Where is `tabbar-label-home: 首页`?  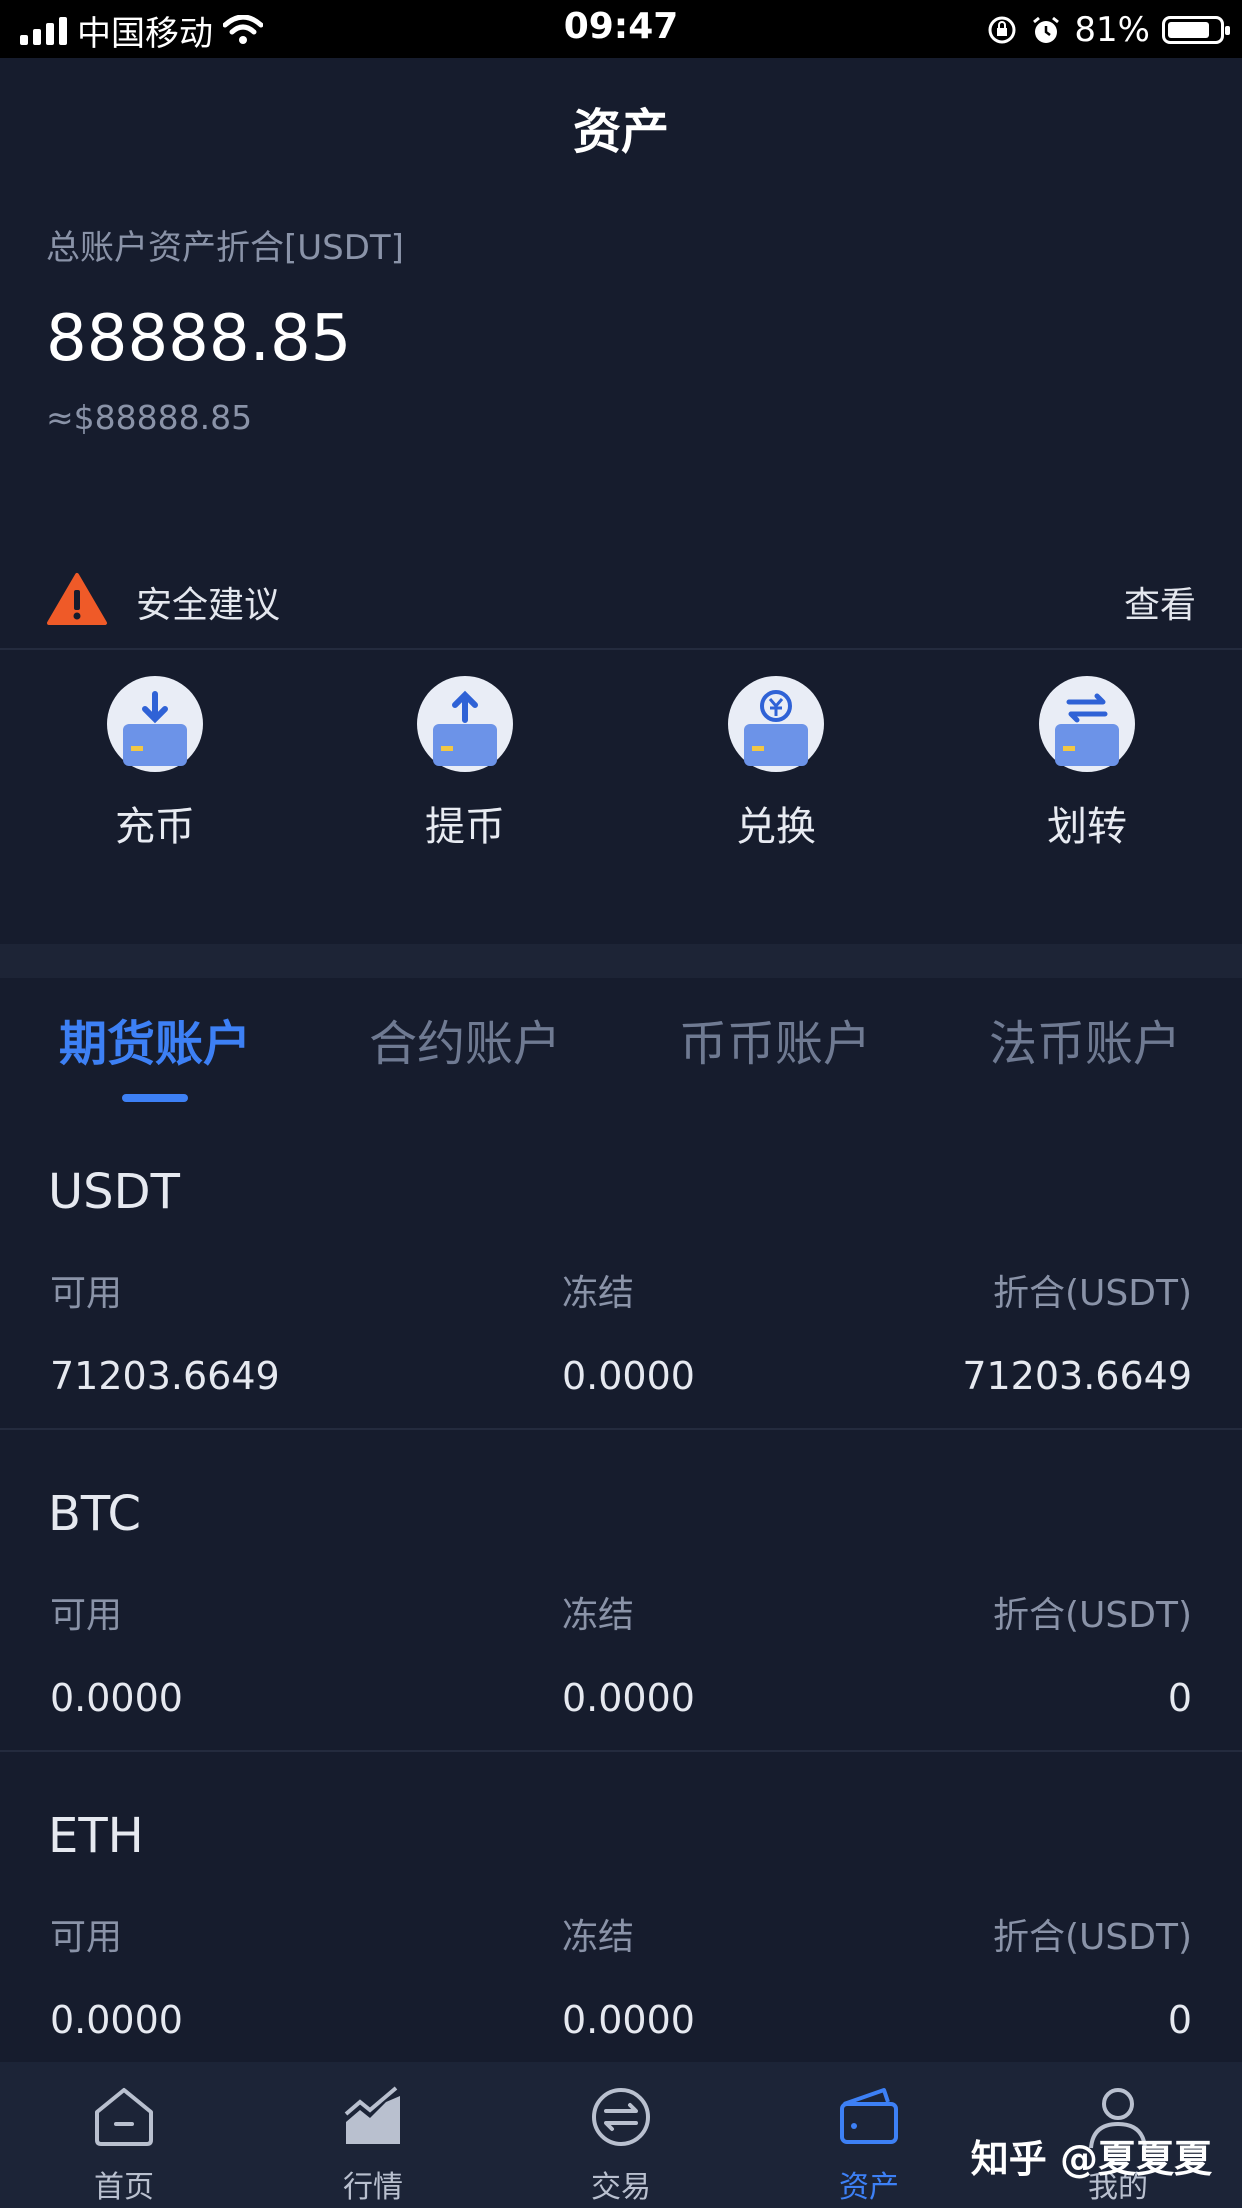
tabbar-label-home: 首页 is located at coordinates (124, 2187).